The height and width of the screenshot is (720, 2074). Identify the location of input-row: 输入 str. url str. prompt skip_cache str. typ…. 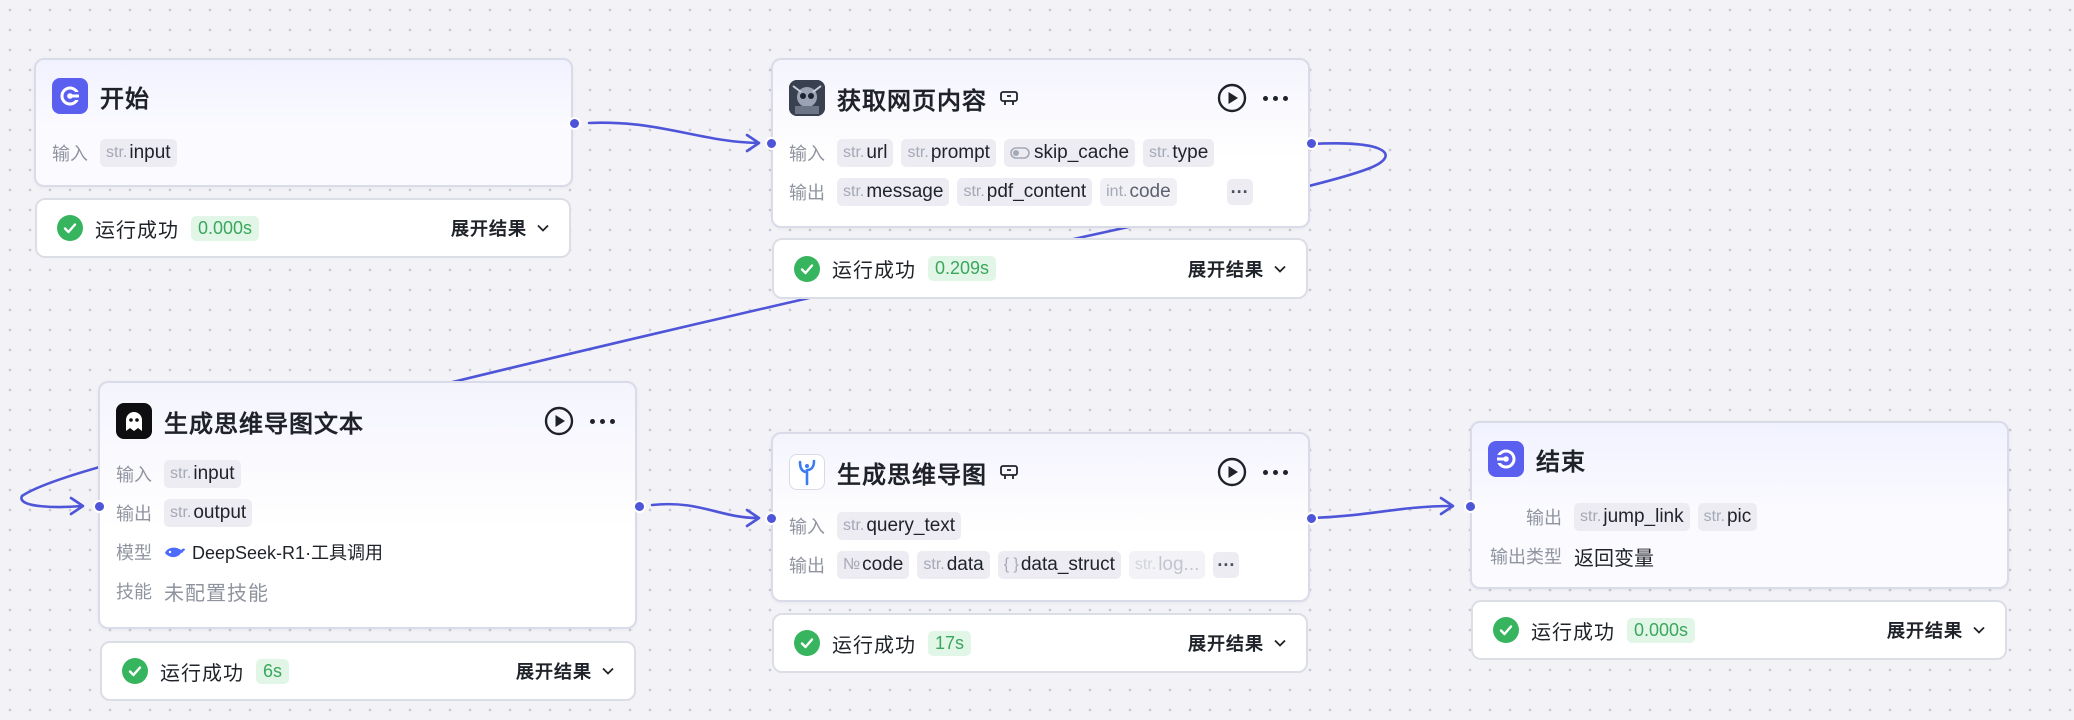
(1005, 153).